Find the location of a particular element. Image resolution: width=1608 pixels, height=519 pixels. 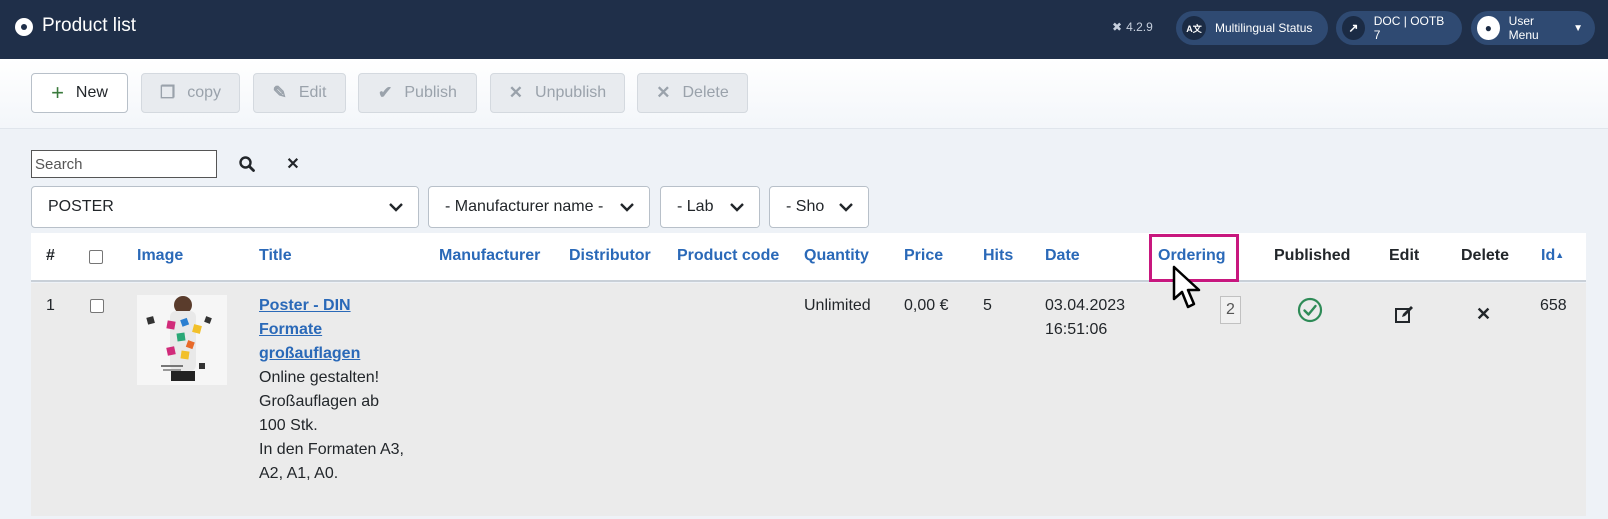

poster-thumbnail-image is located at coordinates (182, 340).